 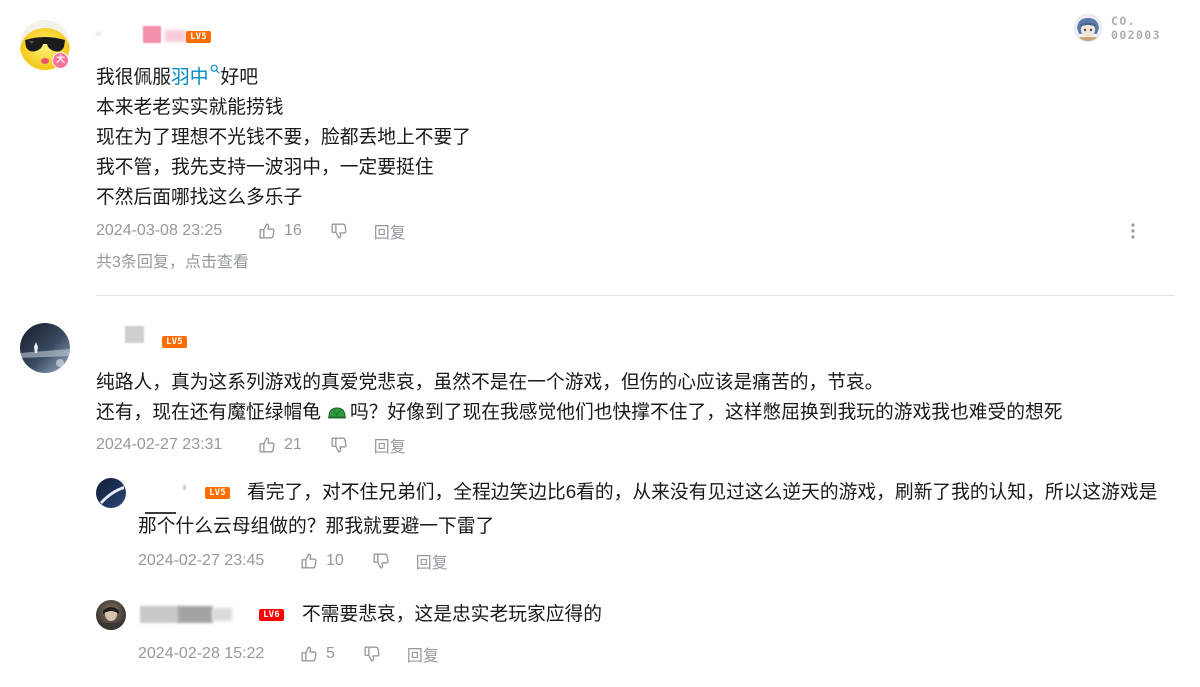 What do you see at coordinates (201, 560) in the screenshot?
I see `reply-time: 2024-02-27 23:45` at bounding box center [201, 560].